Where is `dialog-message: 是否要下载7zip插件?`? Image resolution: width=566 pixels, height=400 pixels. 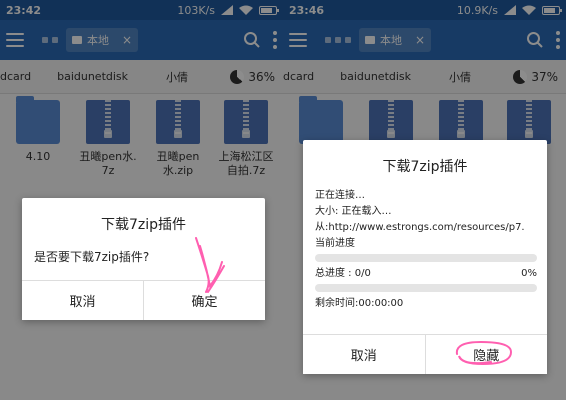 dialog-message: 是否要下载7zip插件? is located at coordinates (92, 257).